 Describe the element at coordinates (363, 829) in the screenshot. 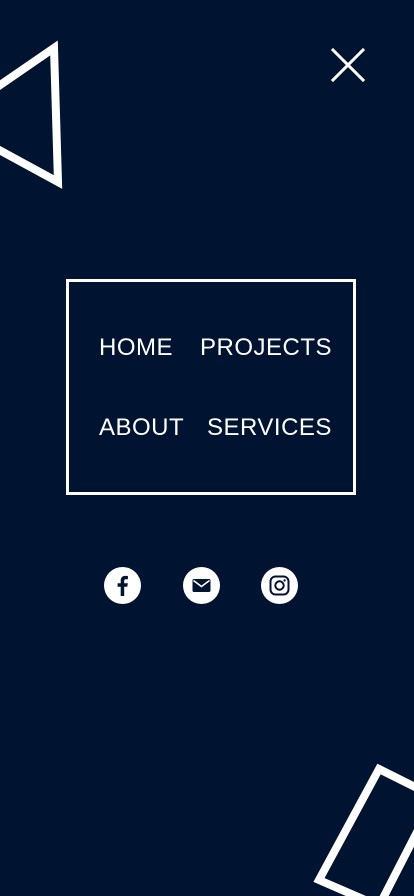

I see `decorative-square-outline` at that location.